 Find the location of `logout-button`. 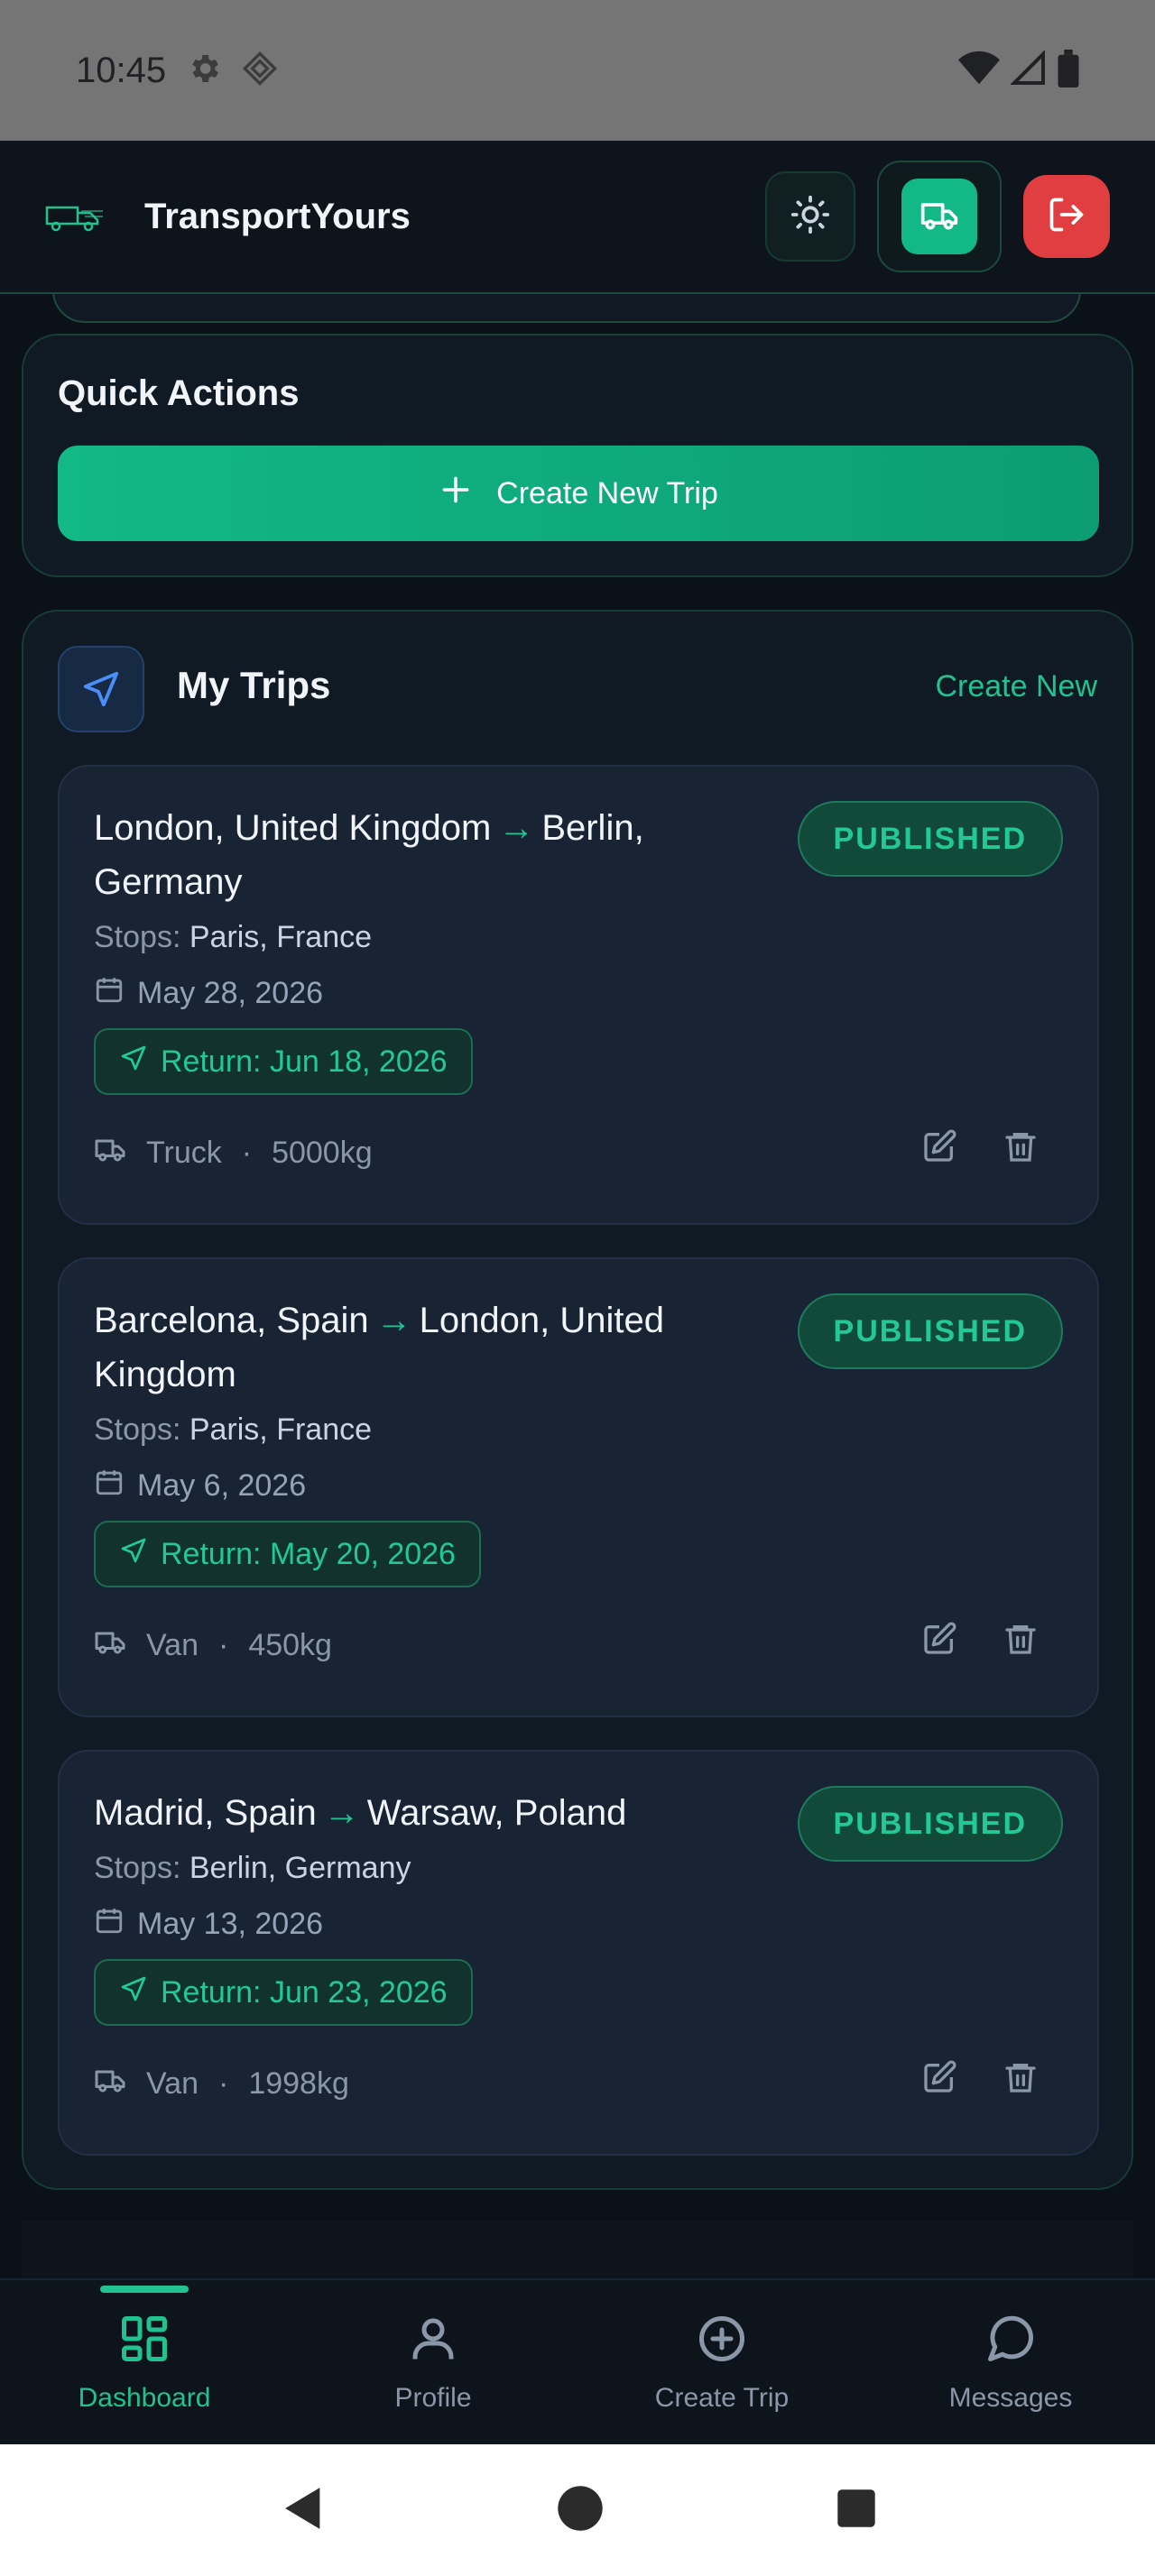

logout-button is located at coordinates (1066, 217).